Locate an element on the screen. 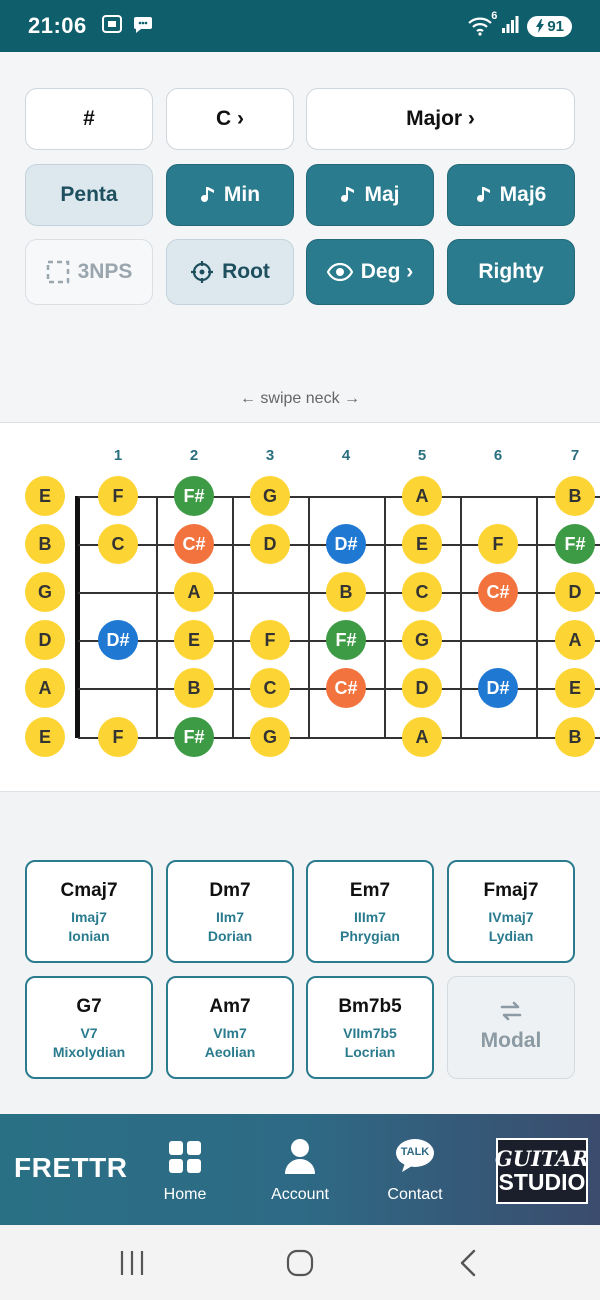 The height and width of the screenshot is (1300, 600). sharp-toggle-button: # is located at coordinates (89, 119).